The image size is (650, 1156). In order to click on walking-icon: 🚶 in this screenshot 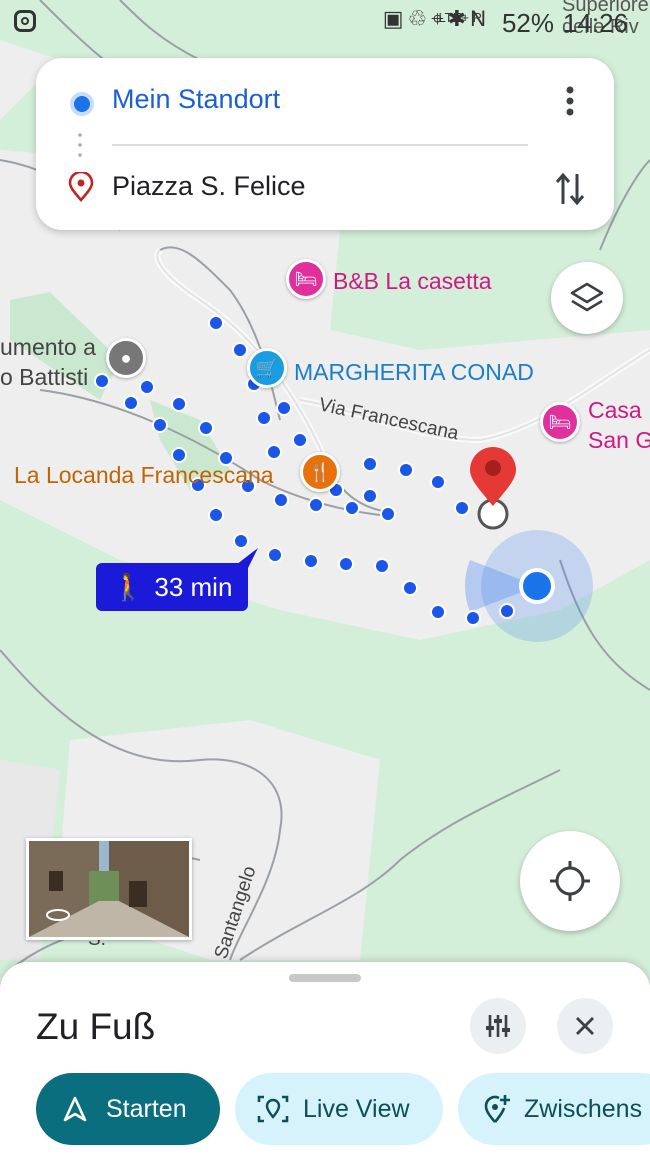, I will do `click(128, 586)`.